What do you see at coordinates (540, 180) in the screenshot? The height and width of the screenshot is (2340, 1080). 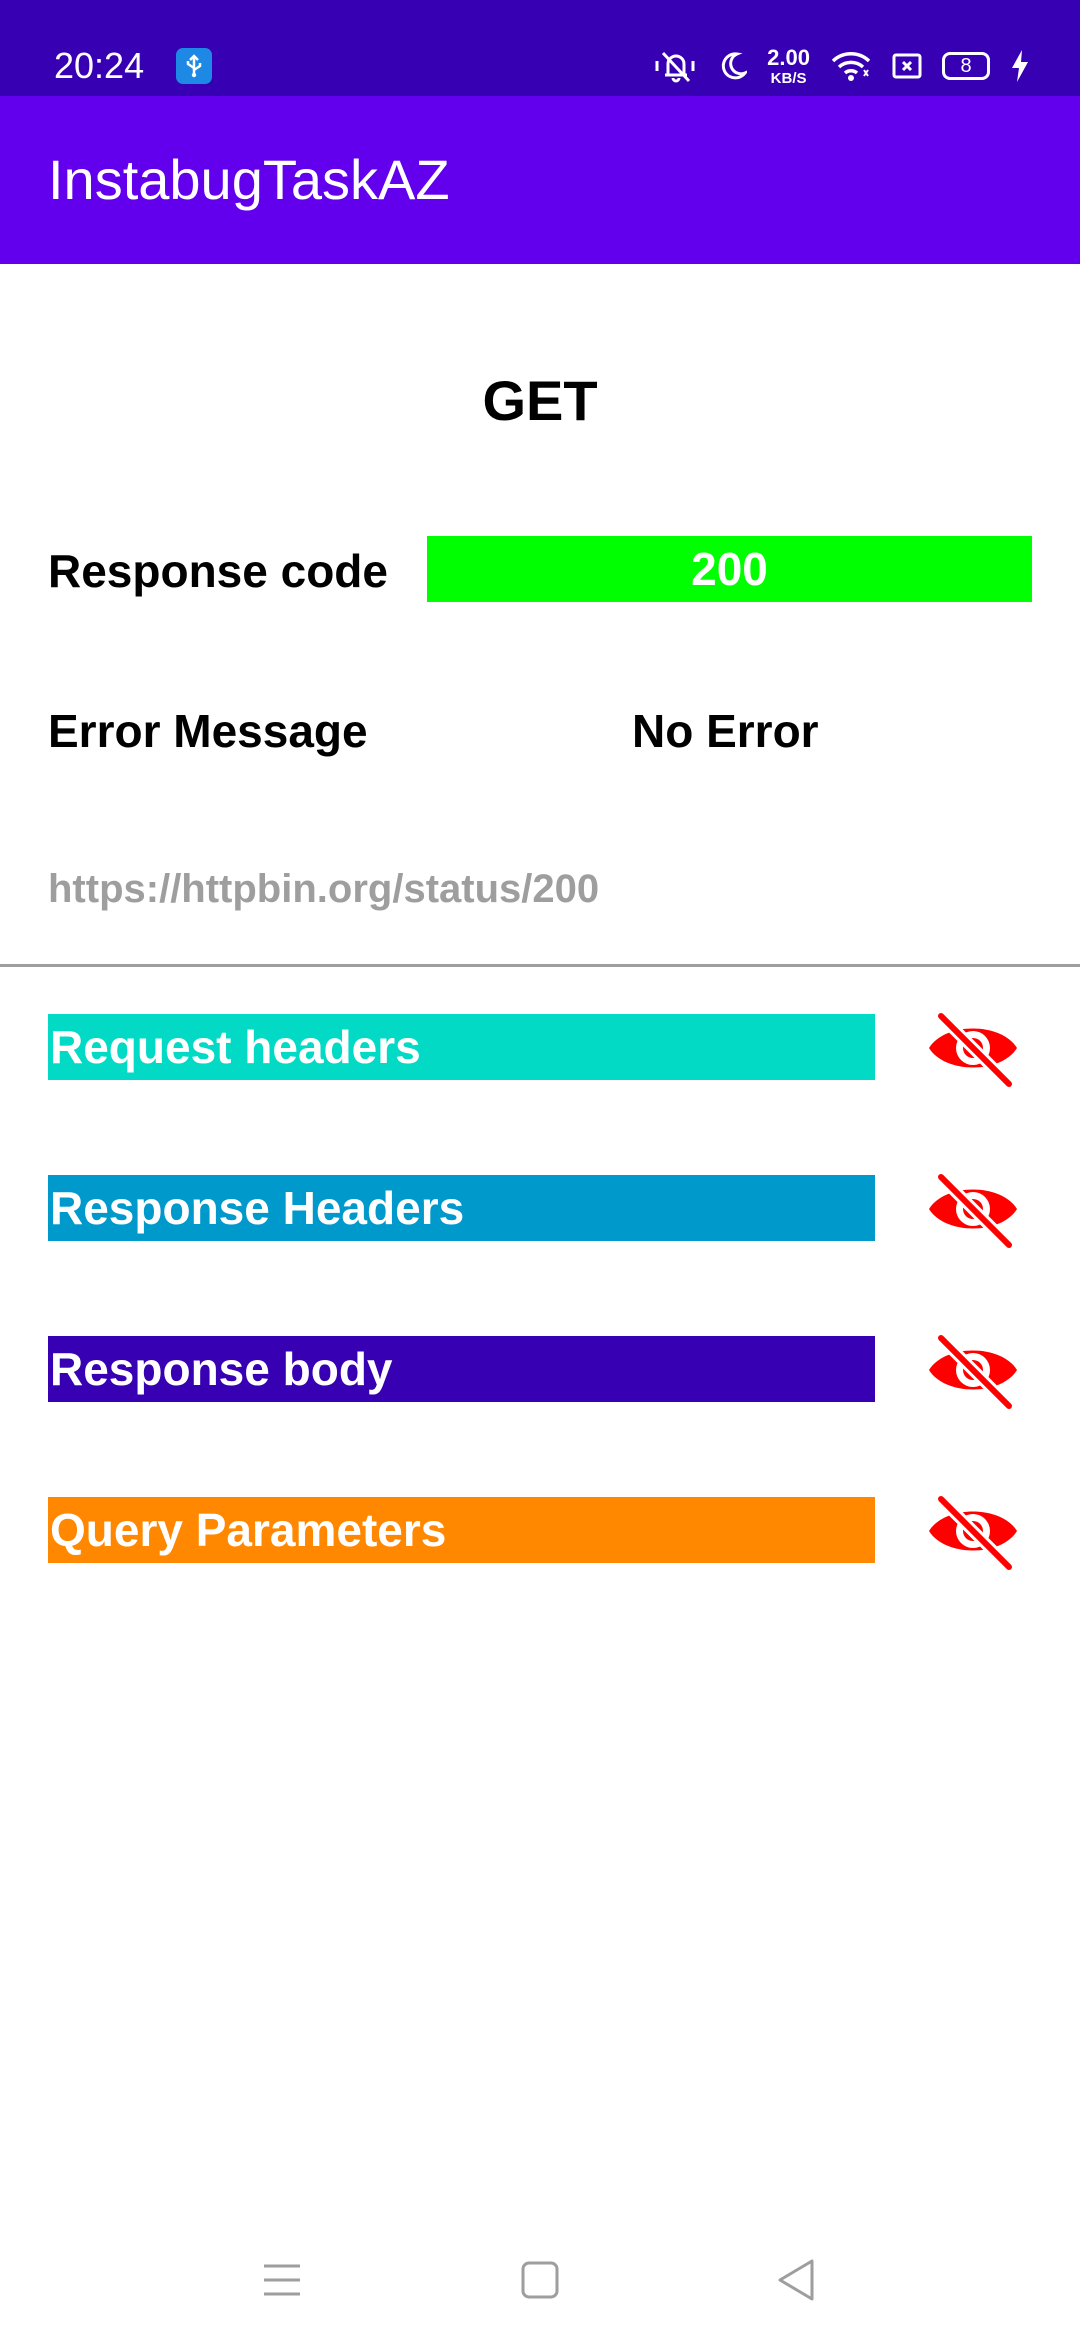 I see `app-bar: InstabugTaskAZ` at bounding box center [540, 180].